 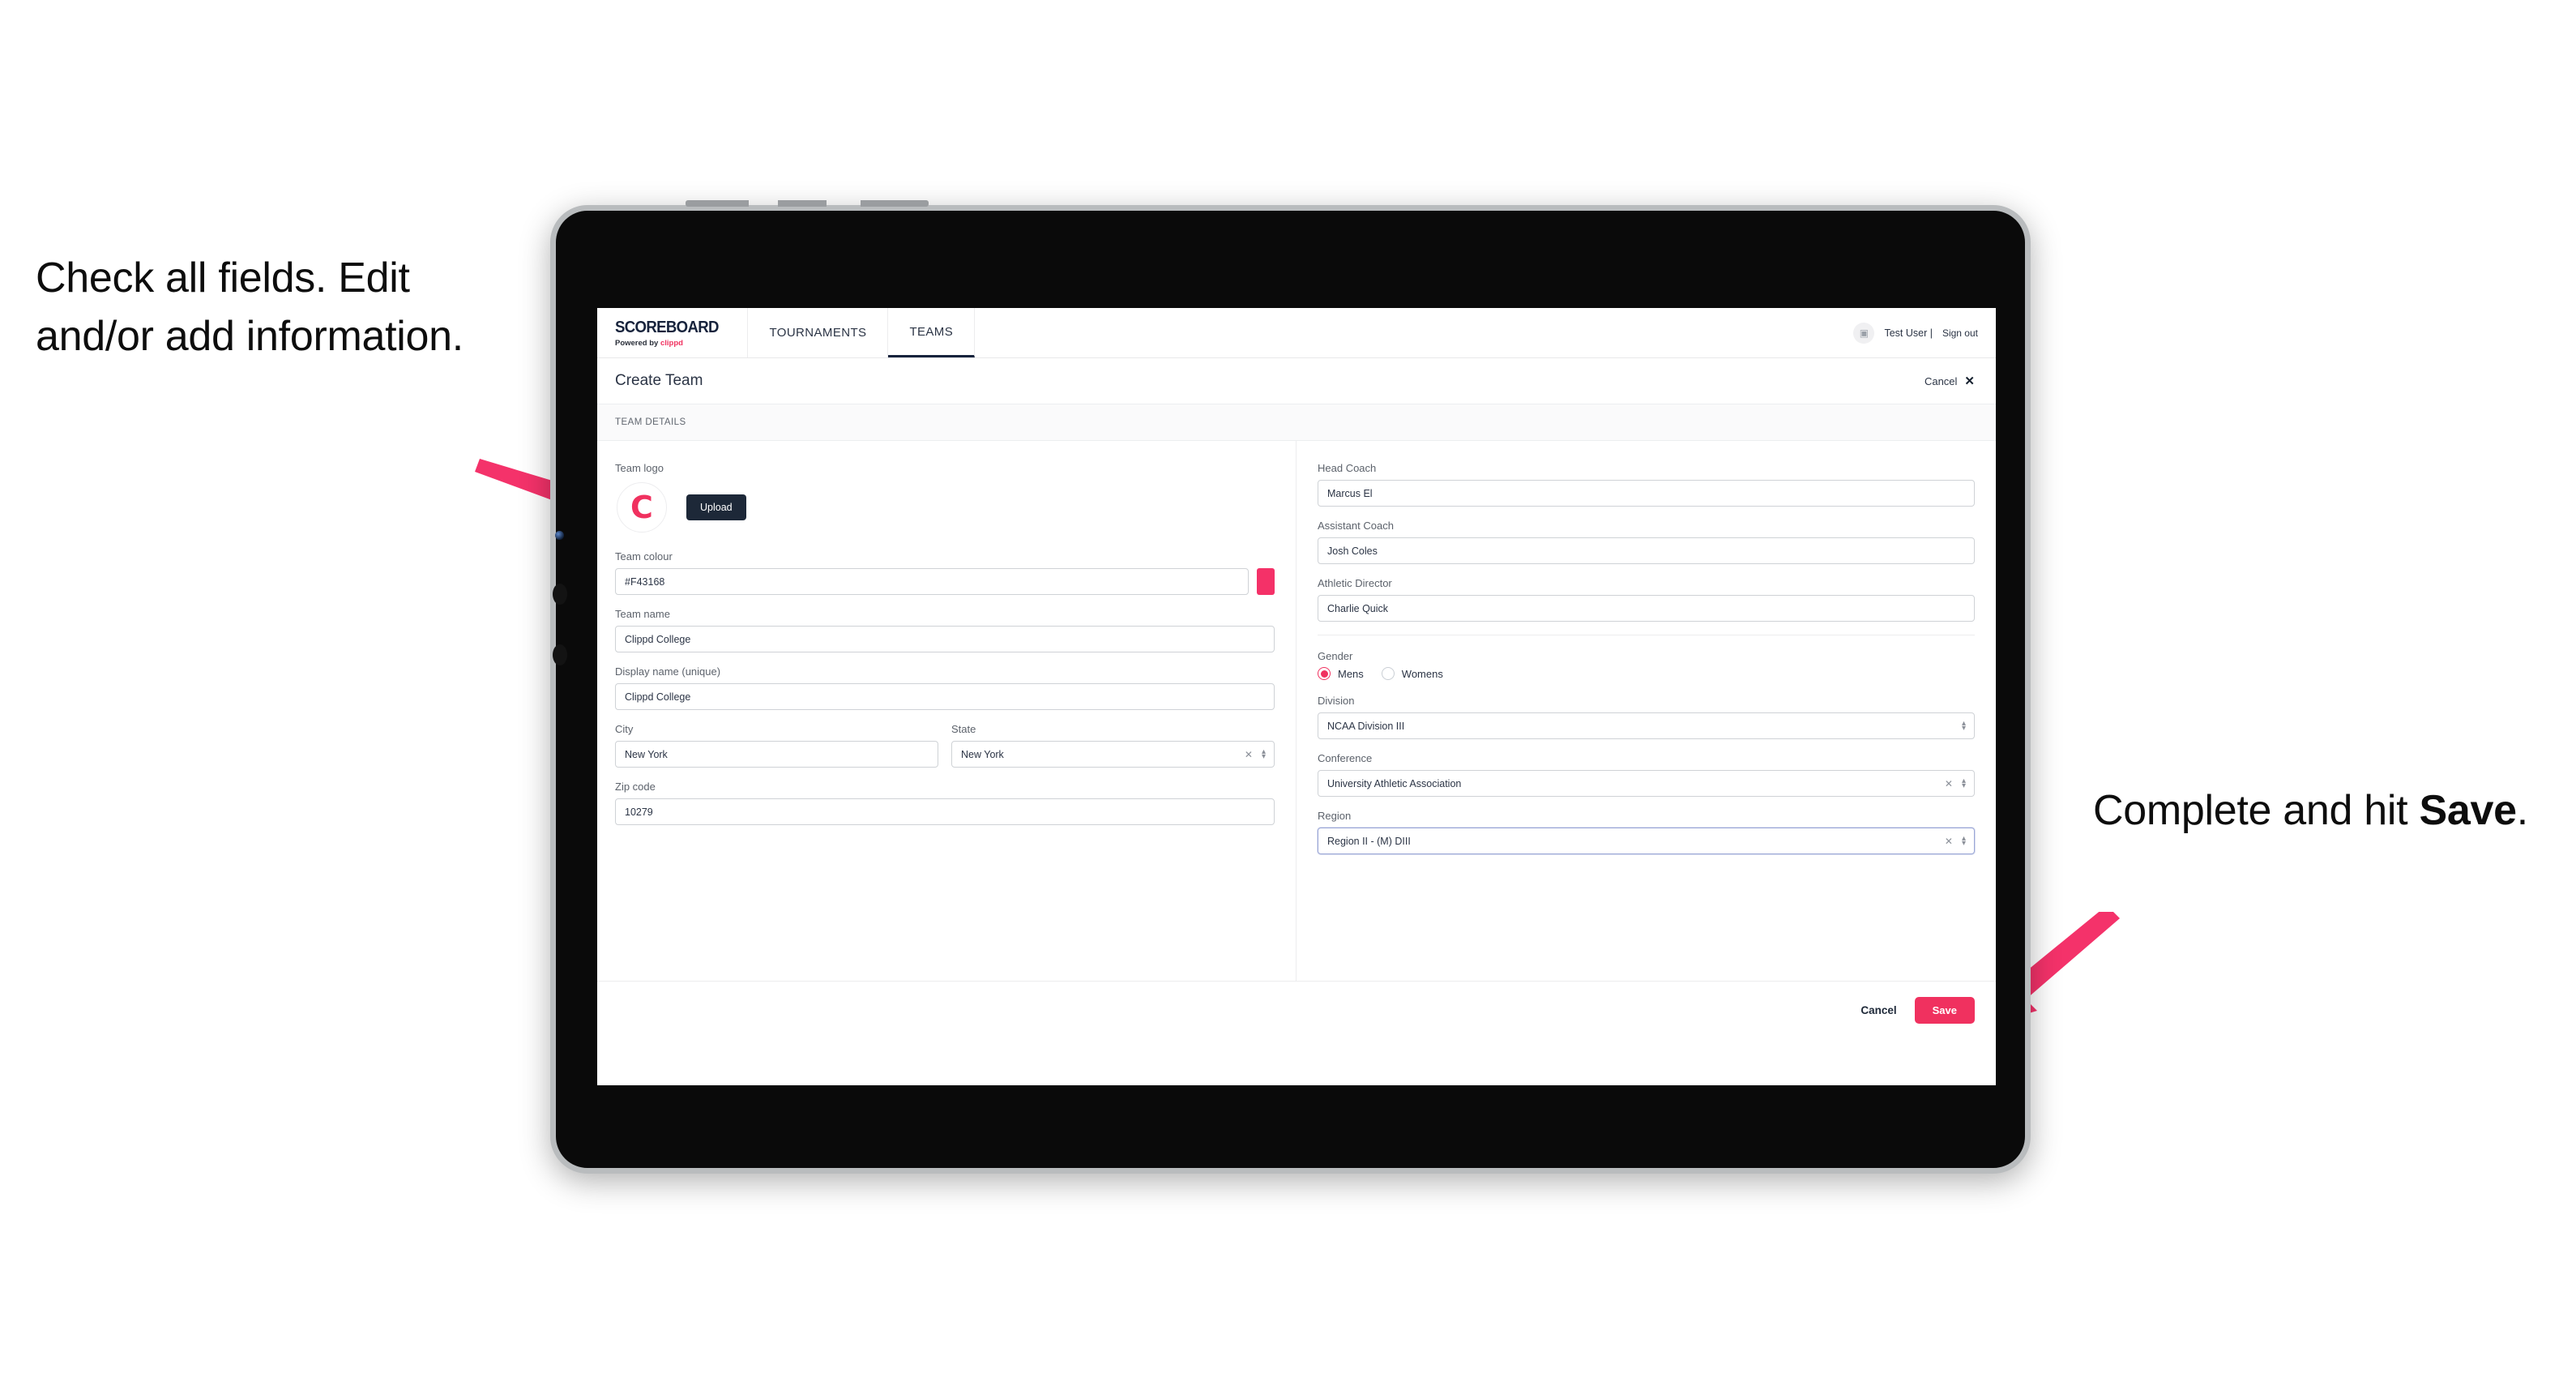 I want to click on team-logo-glyph: C, so click(x=641, y=507).